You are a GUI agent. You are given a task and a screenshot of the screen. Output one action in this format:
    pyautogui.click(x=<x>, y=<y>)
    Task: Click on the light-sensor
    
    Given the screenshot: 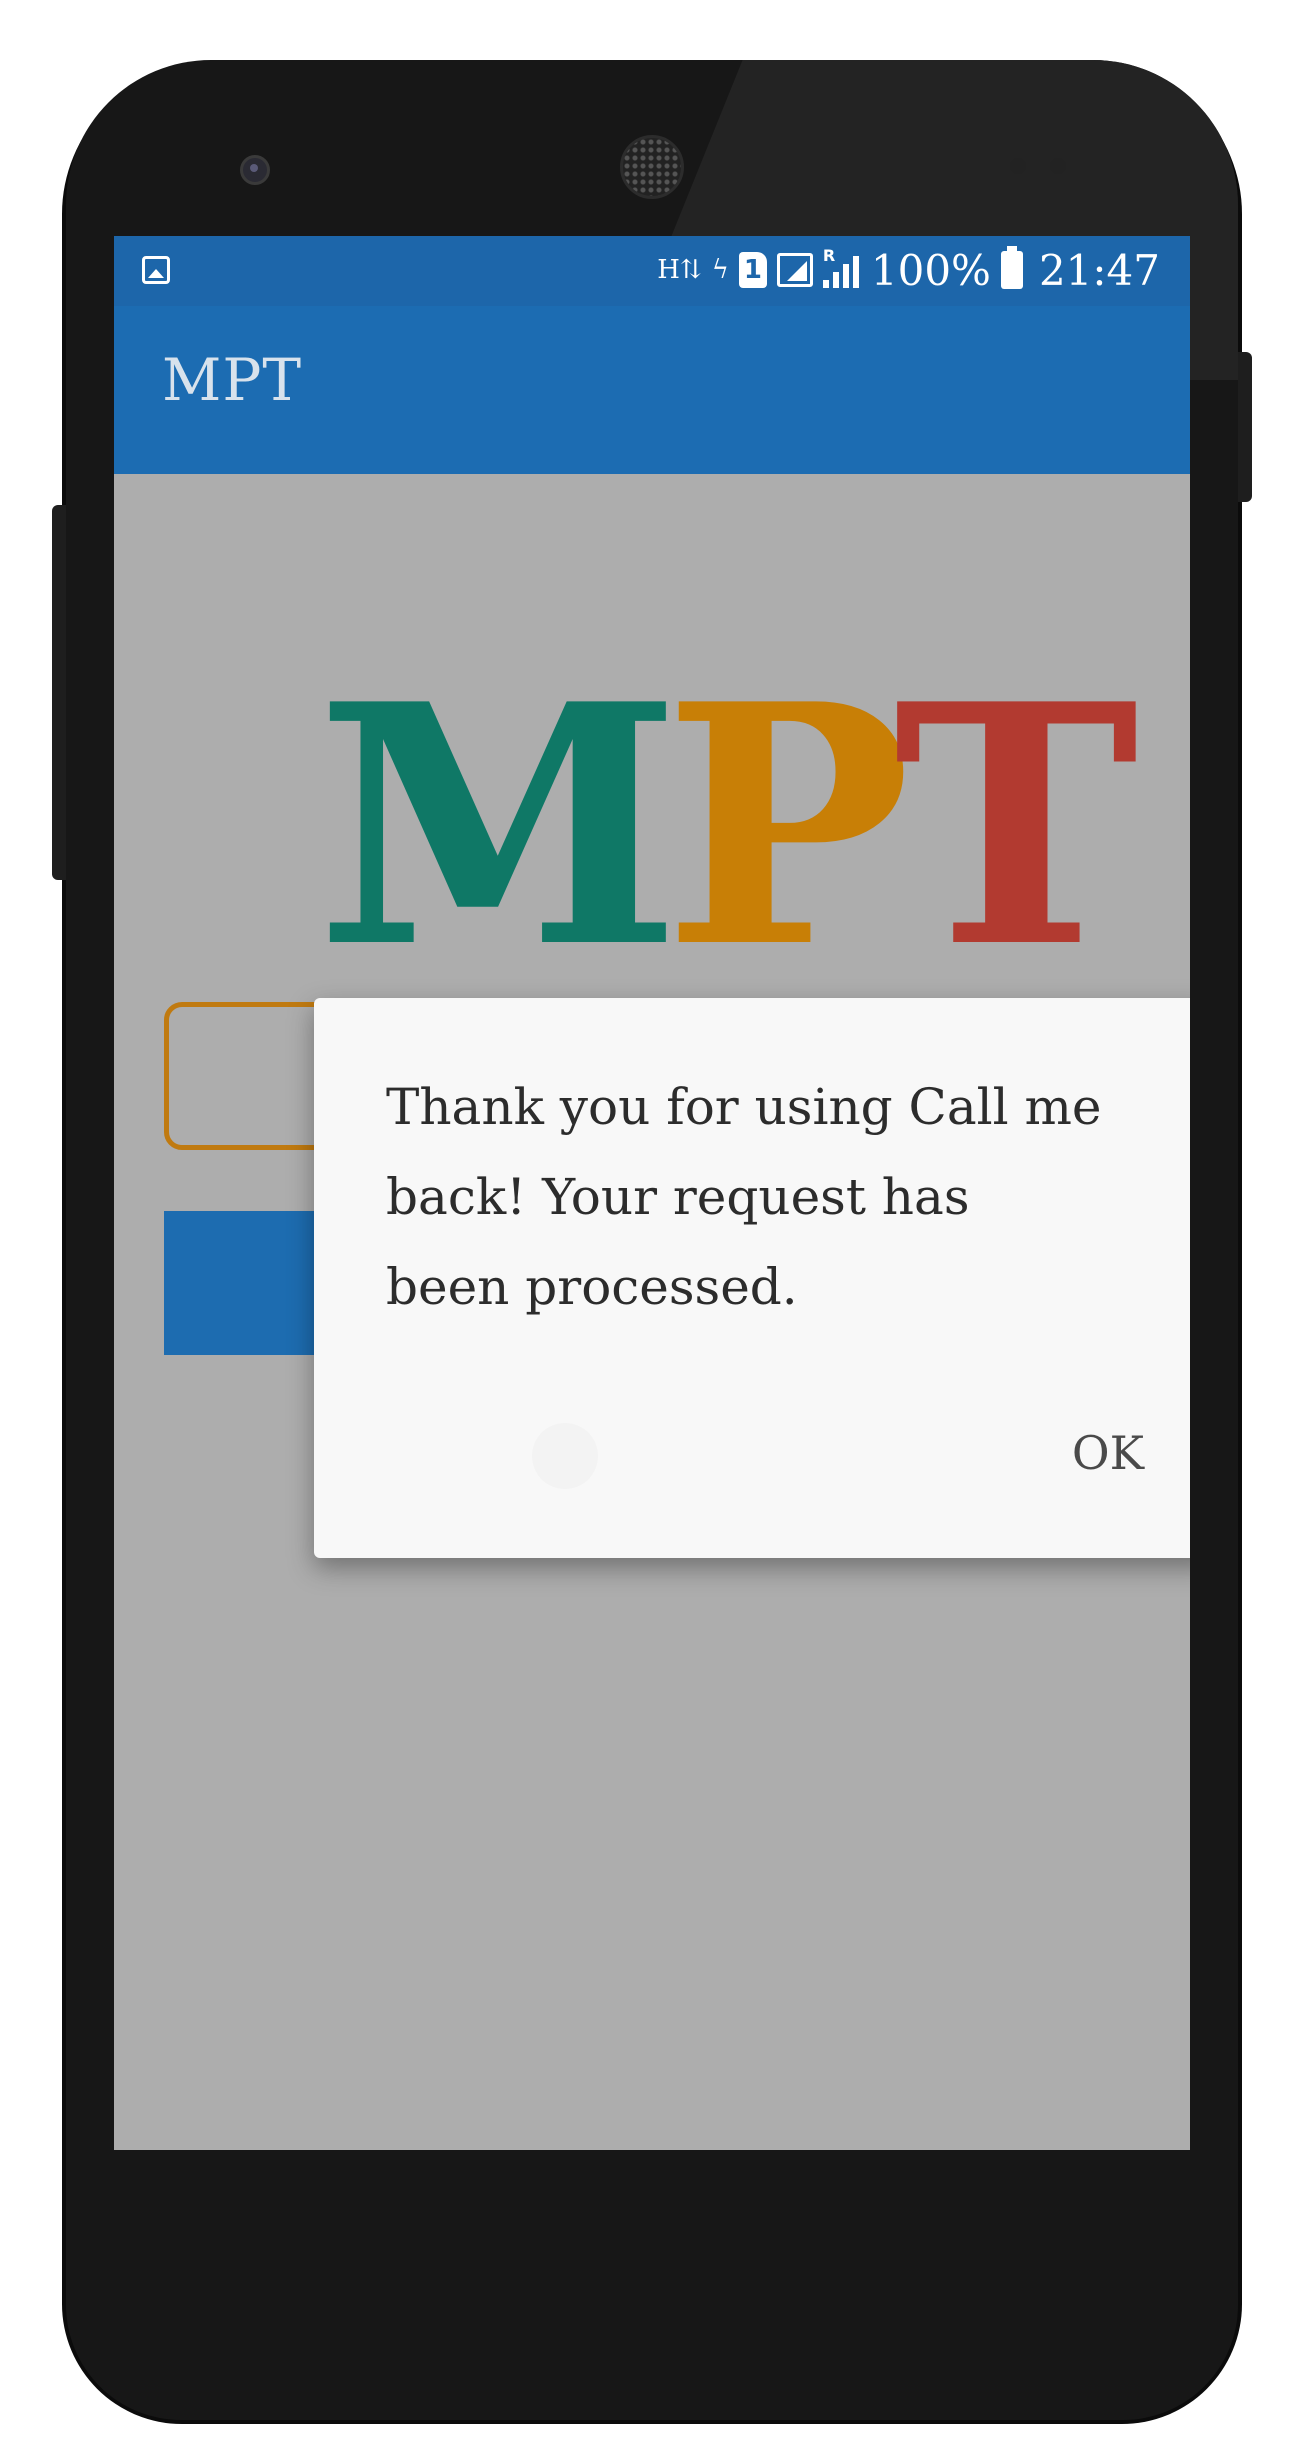 What is the action you would take?
    pyautogui.click(x=1058, y=166)
    